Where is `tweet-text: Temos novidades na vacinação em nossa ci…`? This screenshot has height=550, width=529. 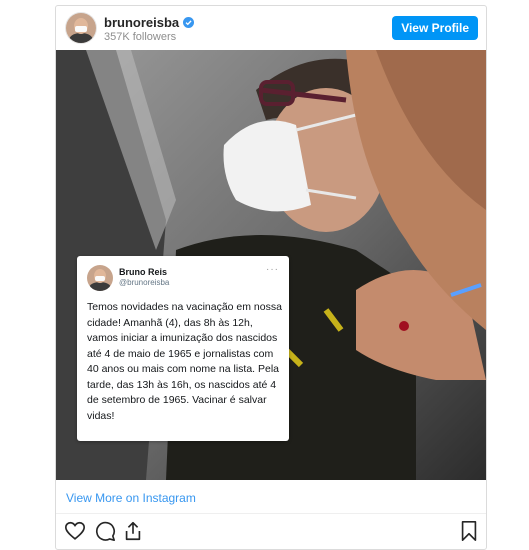 tweet-text: Temos novidades na vacinação em nossa ci… is located at coordinates (184, 361).